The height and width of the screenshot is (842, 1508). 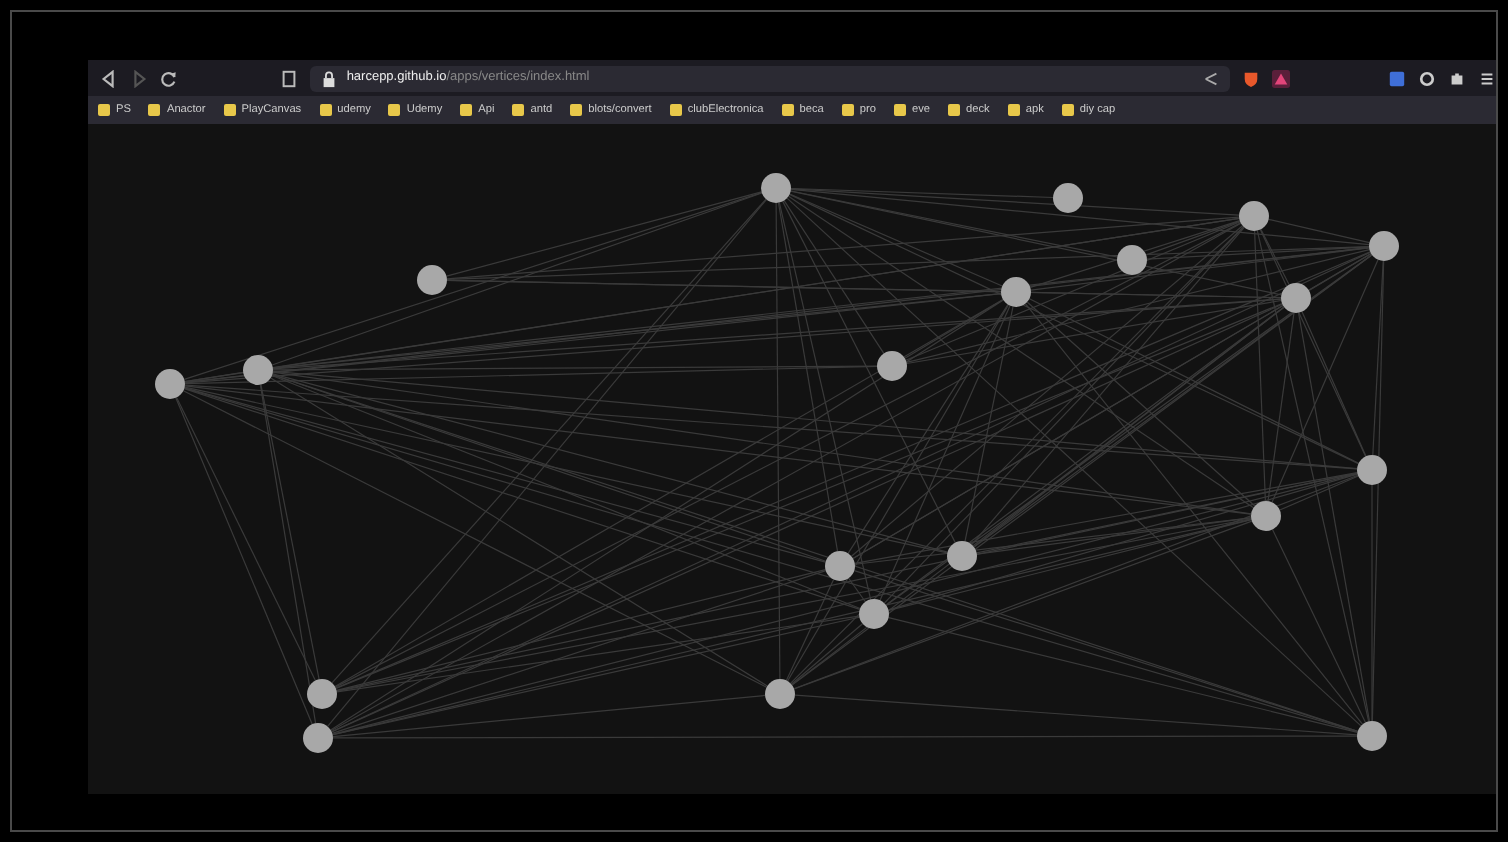 What do you see at coordinates (1487, 78) in the screenshot?
I see `menu-icon` at bounding box center [1487, 78].